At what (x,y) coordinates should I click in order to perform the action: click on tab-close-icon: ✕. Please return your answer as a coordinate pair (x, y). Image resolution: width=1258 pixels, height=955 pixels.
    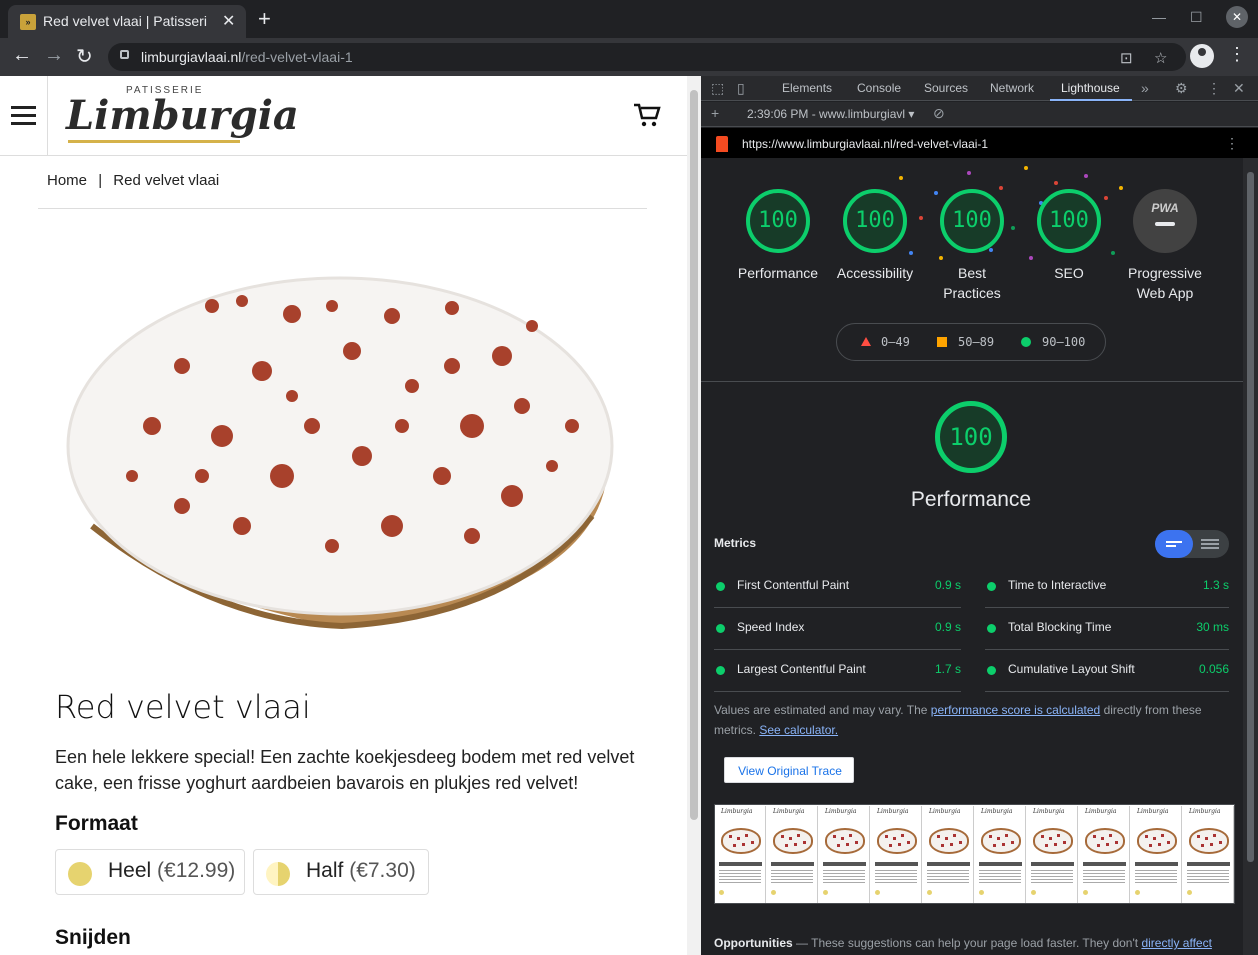
    Looking at the image, I should click on (228, 21).